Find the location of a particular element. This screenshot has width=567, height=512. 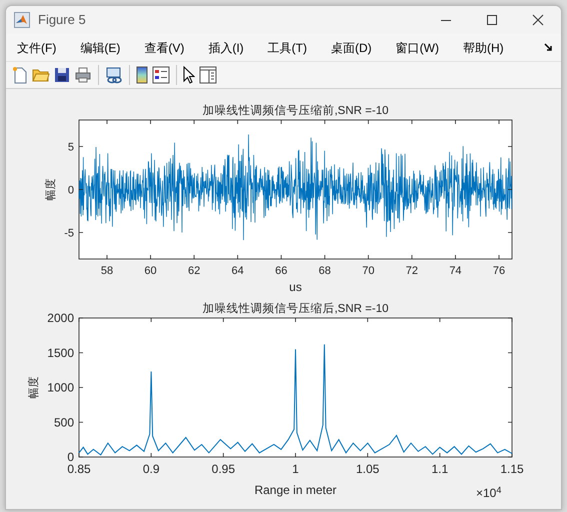

y-tick-label: 500 is located at coordinates (64, 422).